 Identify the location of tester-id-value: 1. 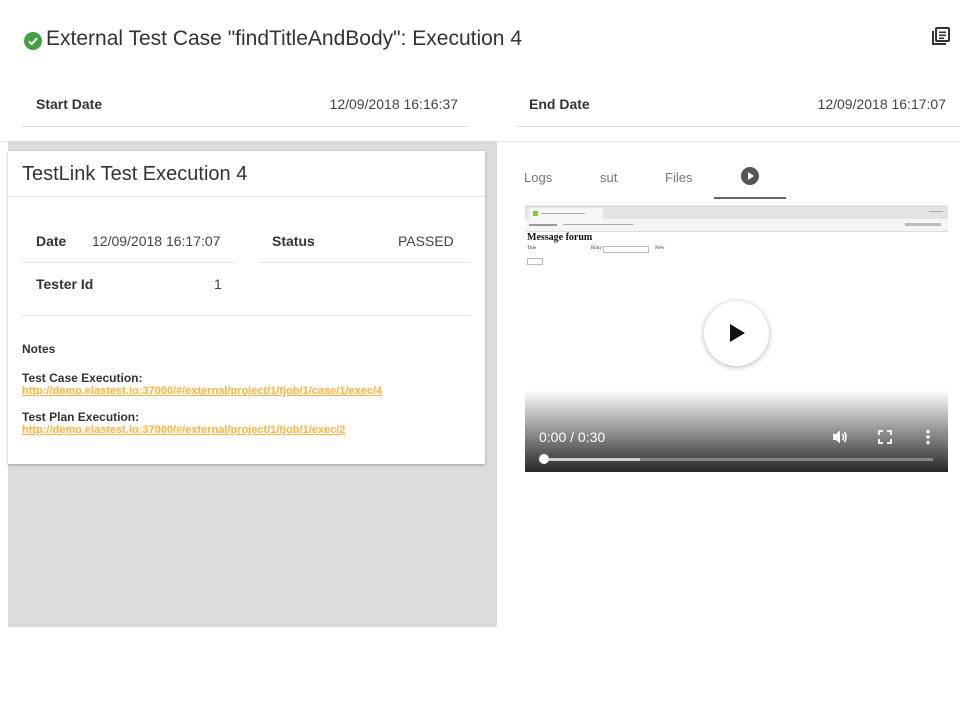
(218, 284).